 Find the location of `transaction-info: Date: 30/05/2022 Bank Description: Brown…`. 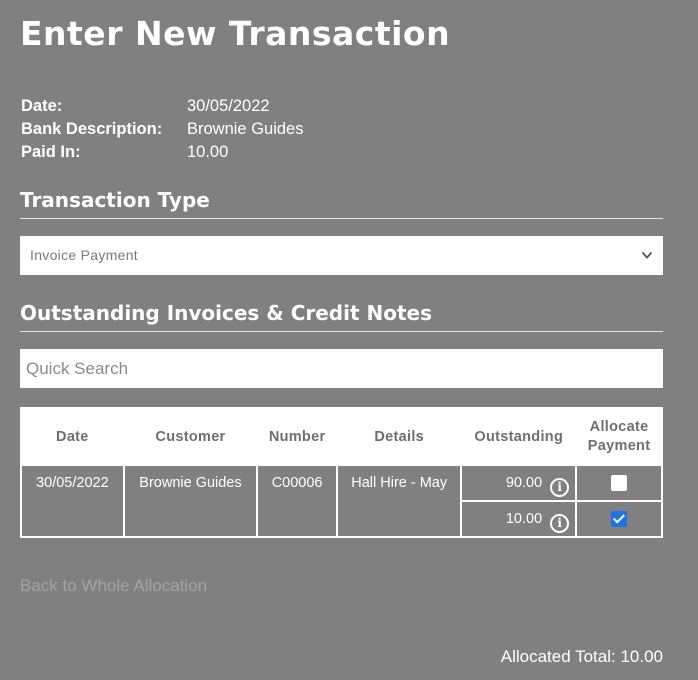

transaction-info: Date: 30/05/2022 Bank Description: Brown… is located at coordinates (162, 129).